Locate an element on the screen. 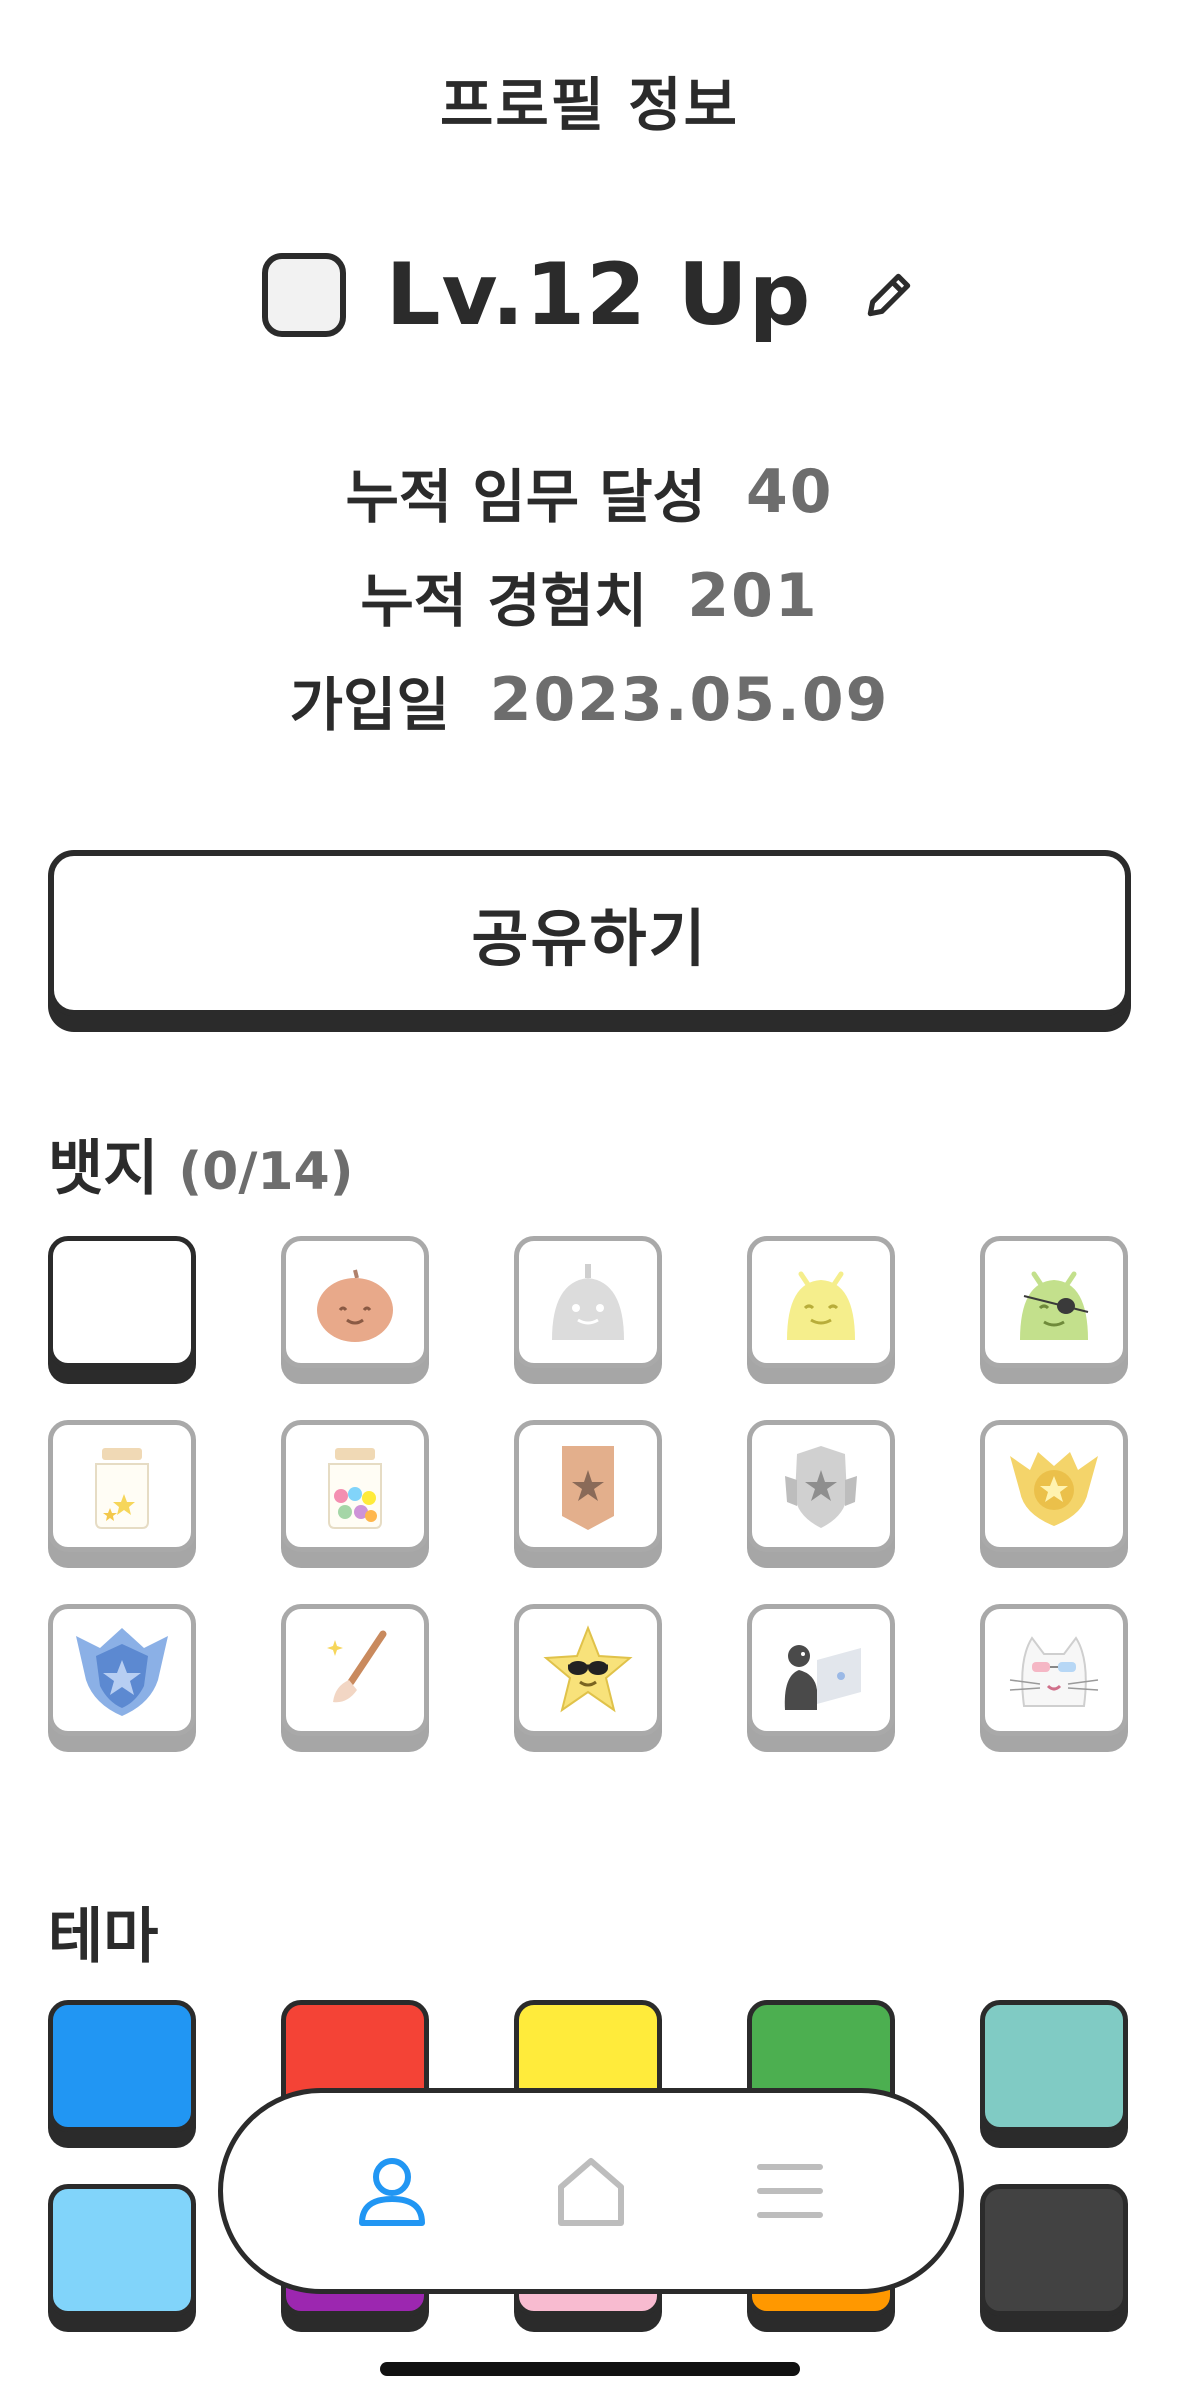 The width and height of the screenshot is (1179, 2400). badge-slot-selected is located at coordinates (122, 1302).